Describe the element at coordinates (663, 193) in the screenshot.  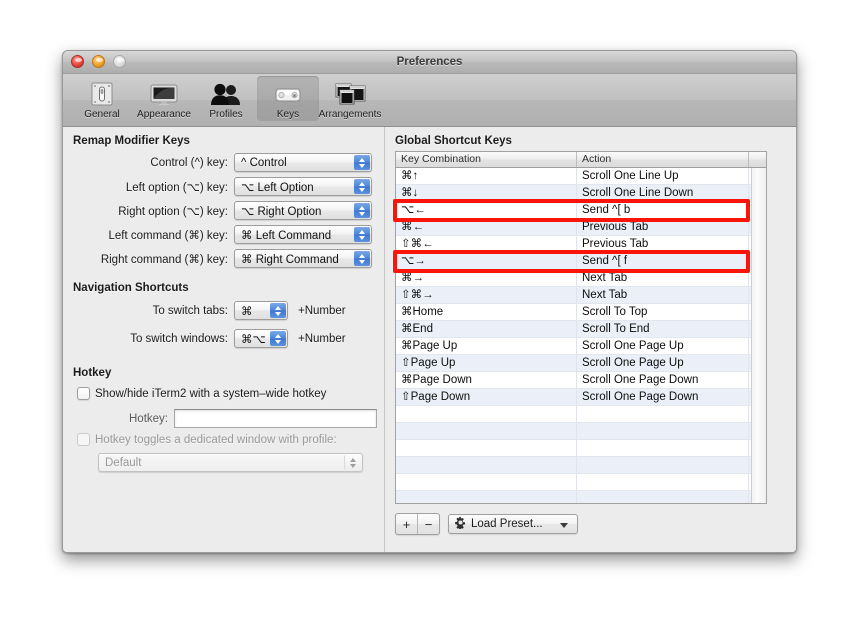
I see `cell-action: Scroll One Line Down` at that location.